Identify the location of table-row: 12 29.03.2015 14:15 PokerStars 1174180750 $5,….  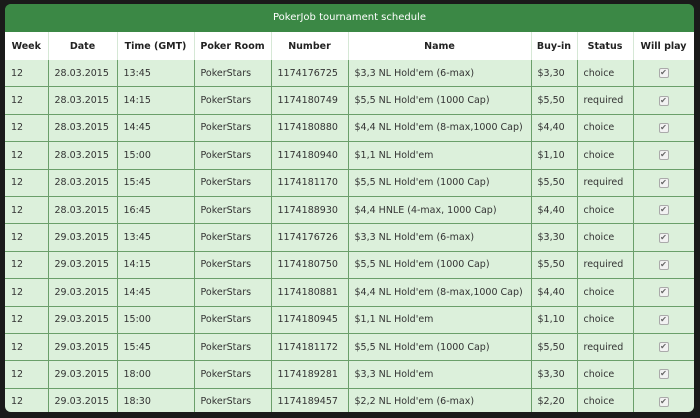
(349, 265).